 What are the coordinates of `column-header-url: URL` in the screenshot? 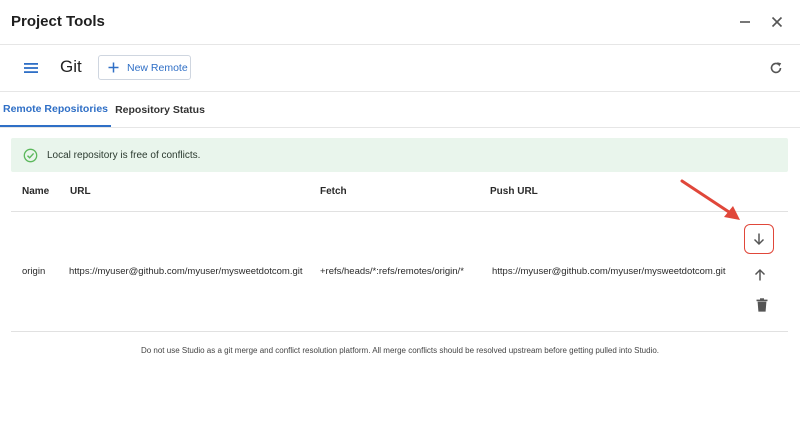 It's located at (80, 191).